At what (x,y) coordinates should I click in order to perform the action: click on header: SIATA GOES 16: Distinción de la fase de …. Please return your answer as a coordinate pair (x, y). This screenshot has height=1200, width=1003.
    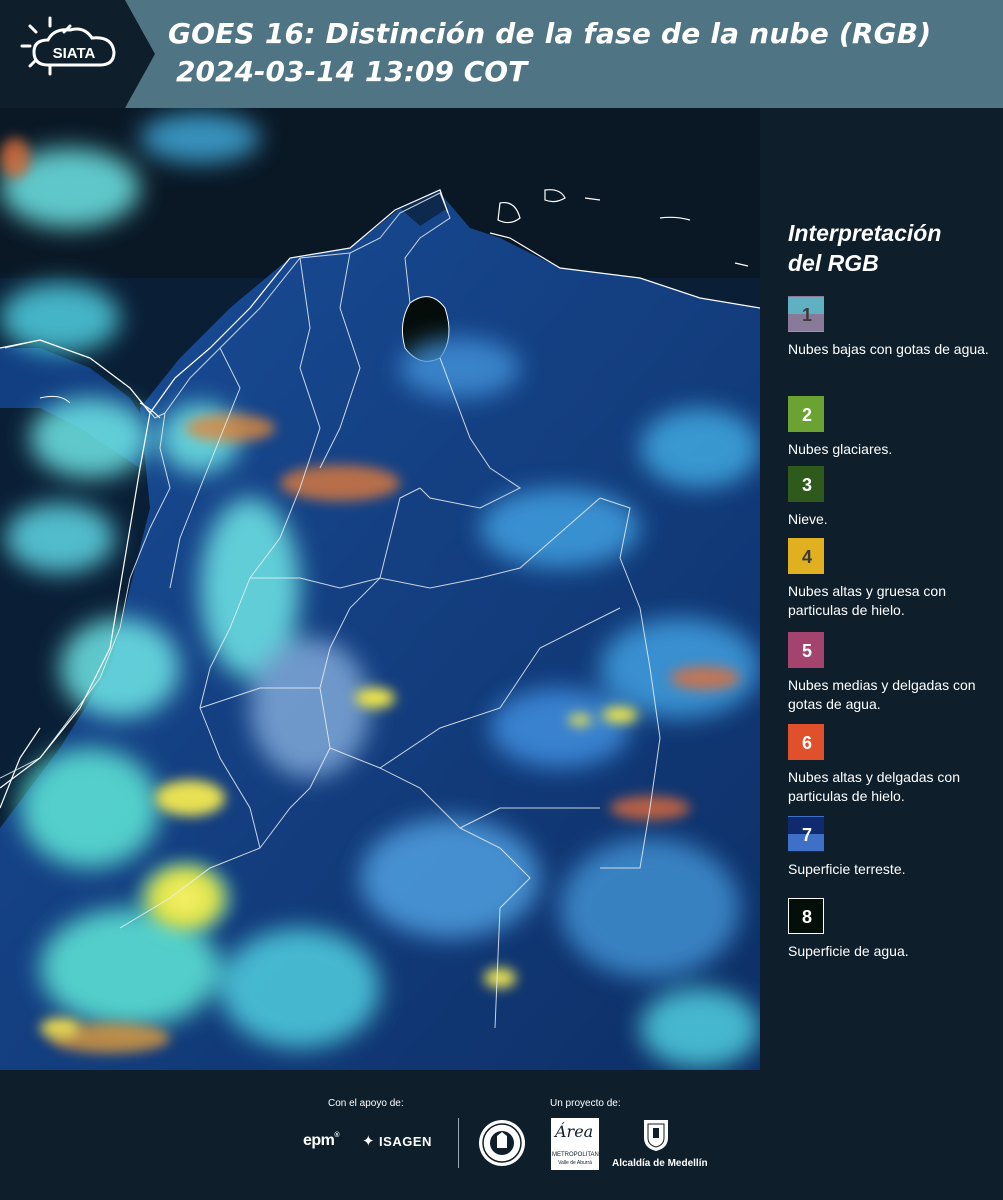
    Looking at the image, I should click on (501, 54).